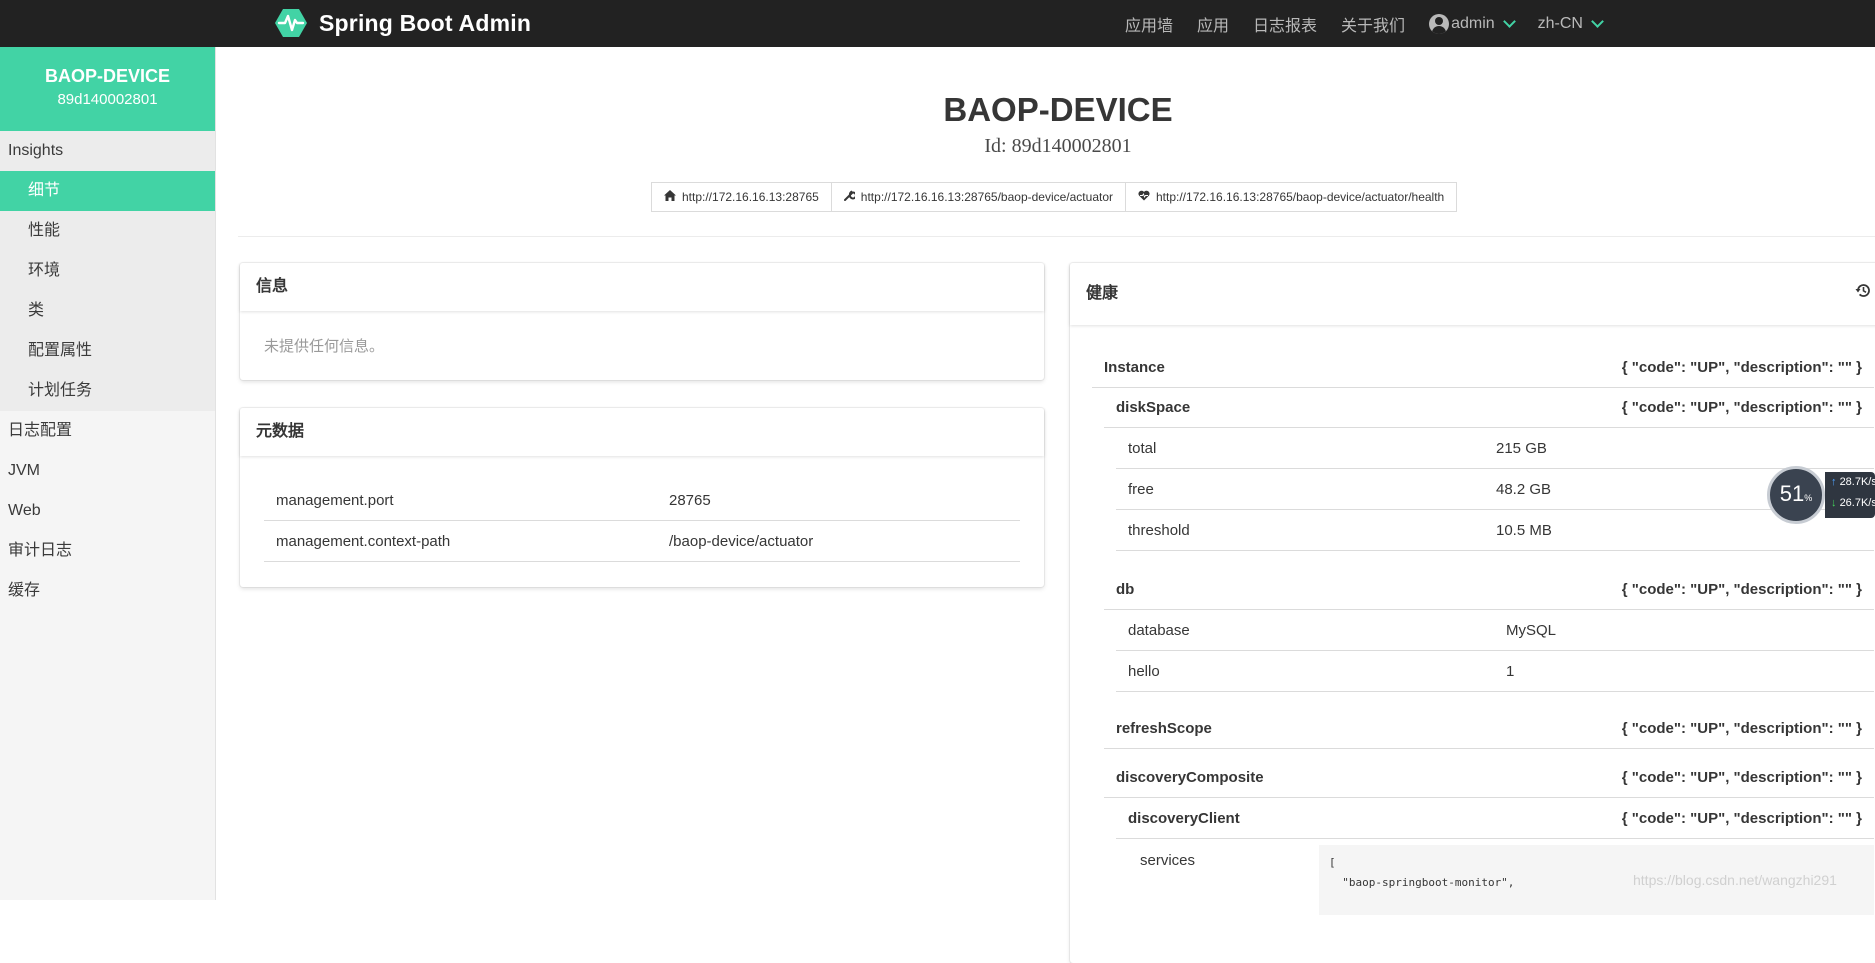 The height and width of the screenshot is (963, 1875). What do you see at coordinates (741, 541) in the screenshot?
I see `metadata-value: /baop-device/actuator` at bounding box center [741, 541].